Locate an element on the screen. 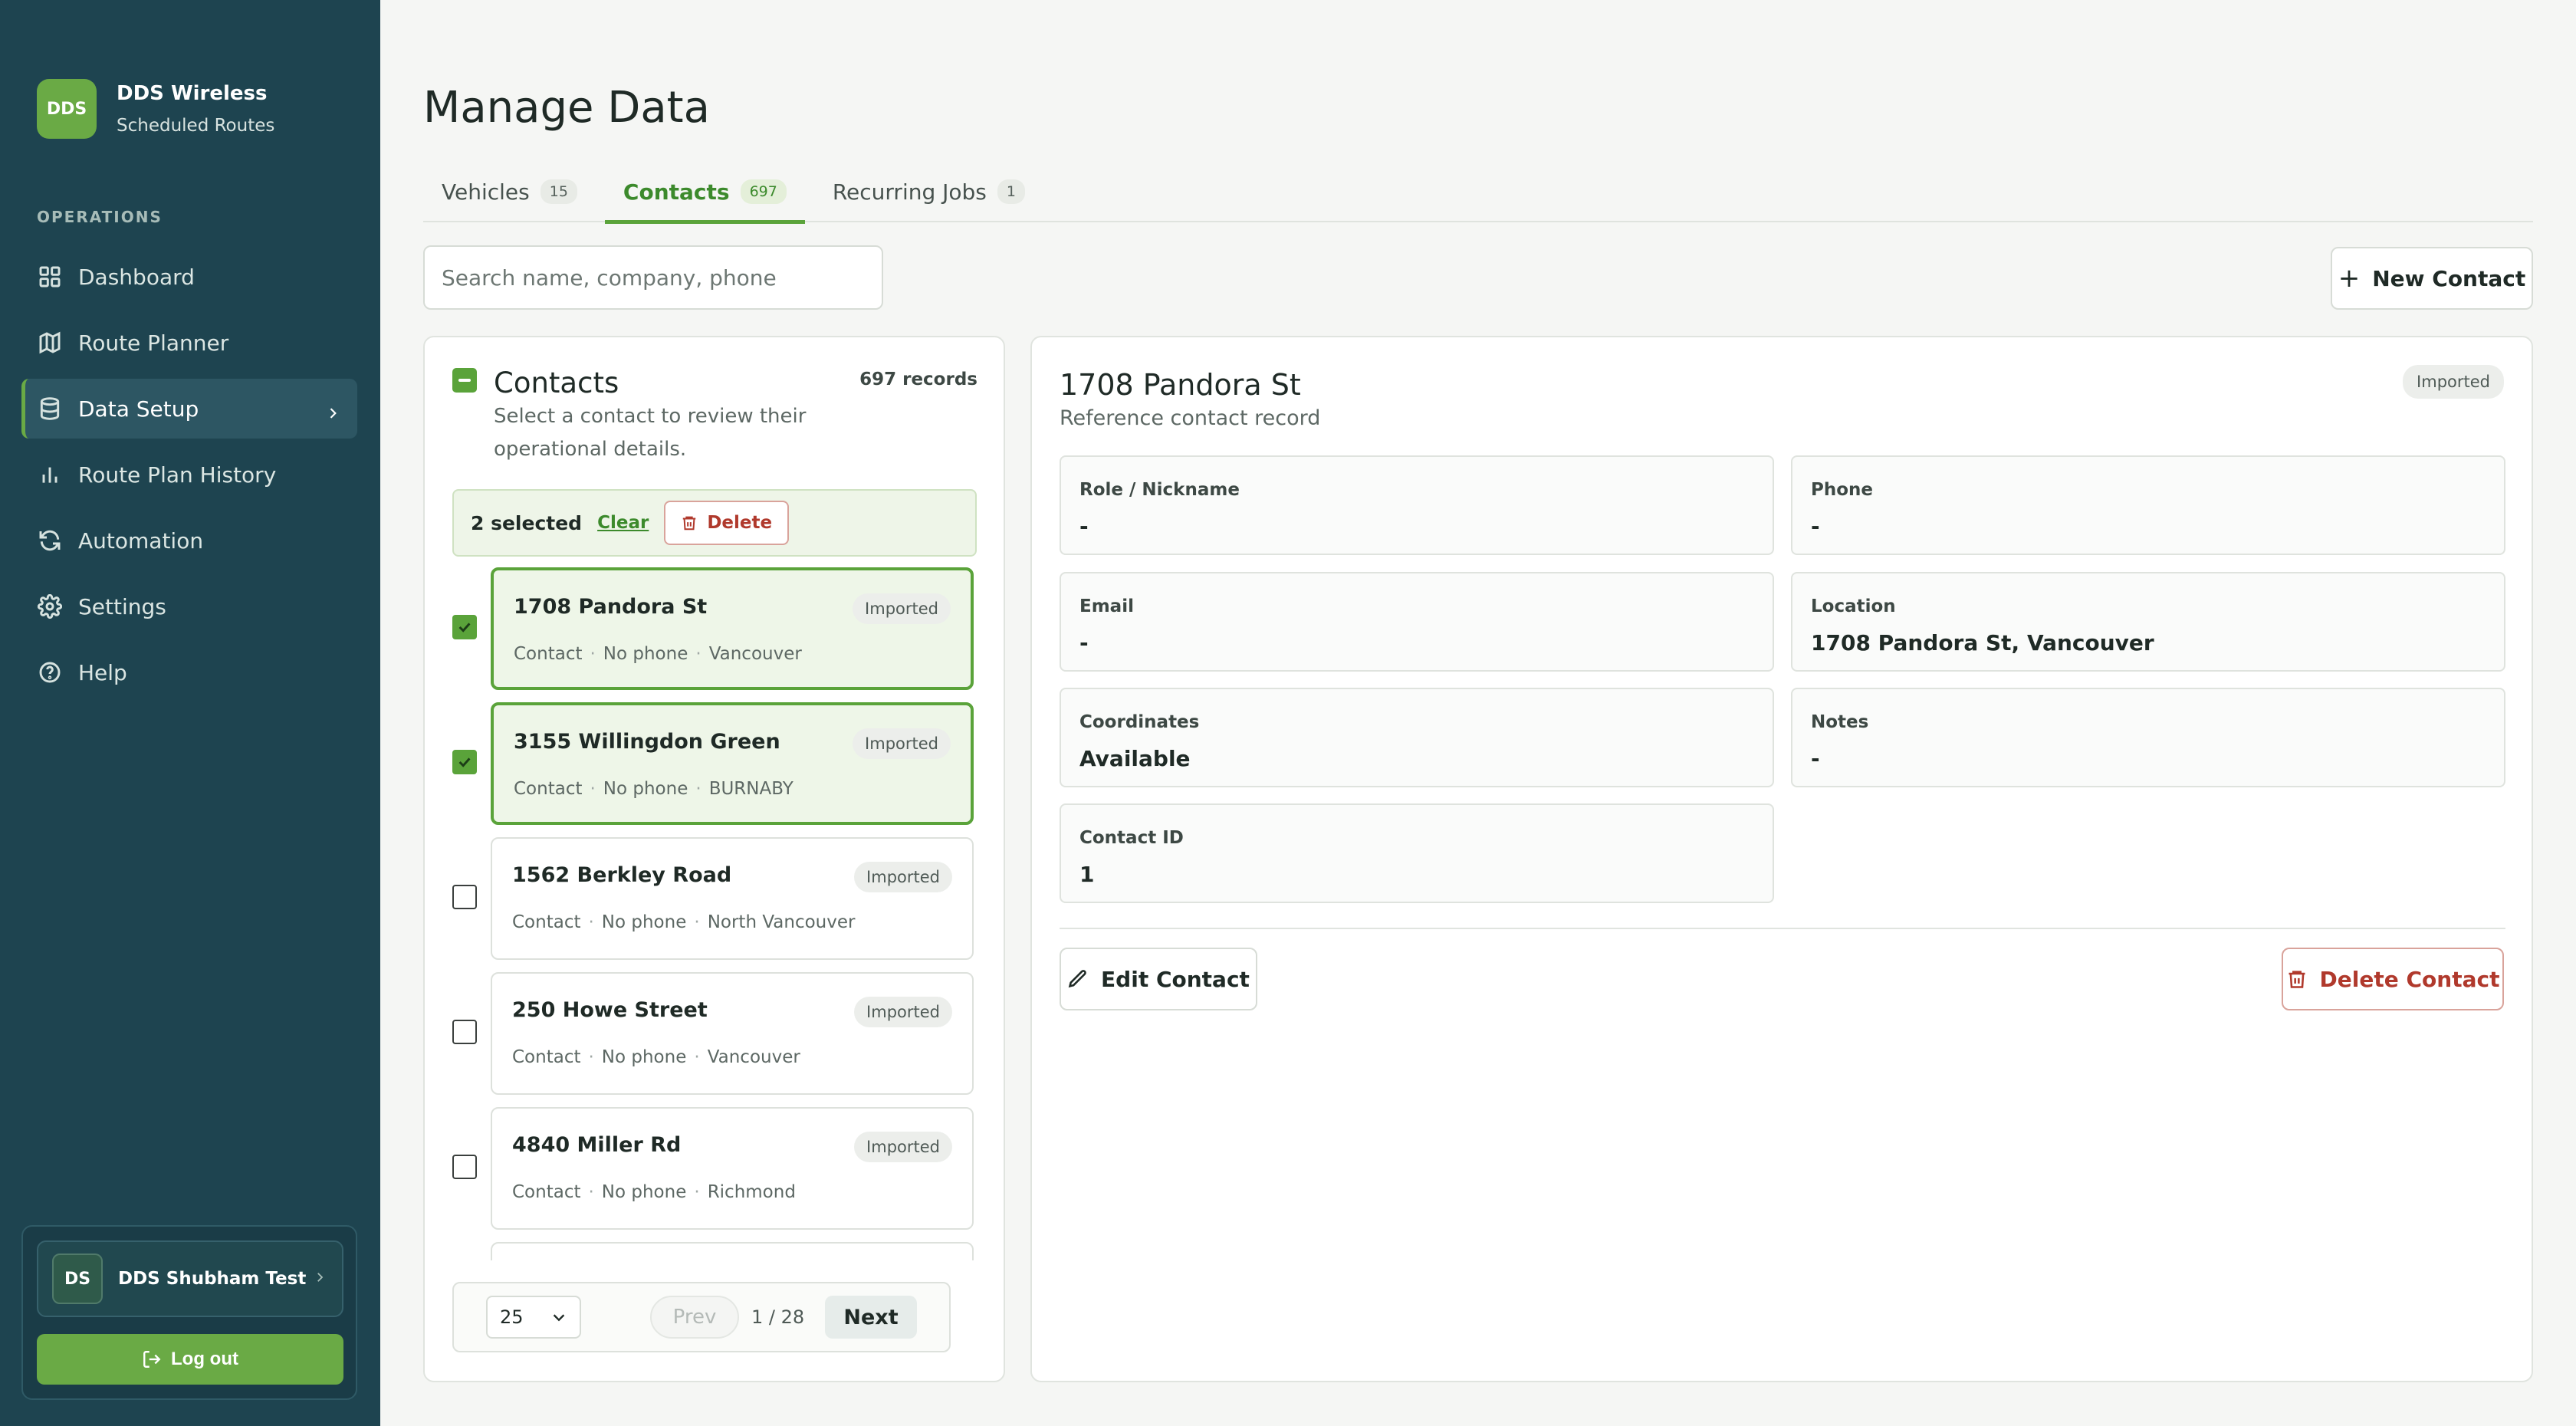 The width and height of the screenshot is (2576, 1426). chevron-down-icon is located at coordinates (559, 1318).